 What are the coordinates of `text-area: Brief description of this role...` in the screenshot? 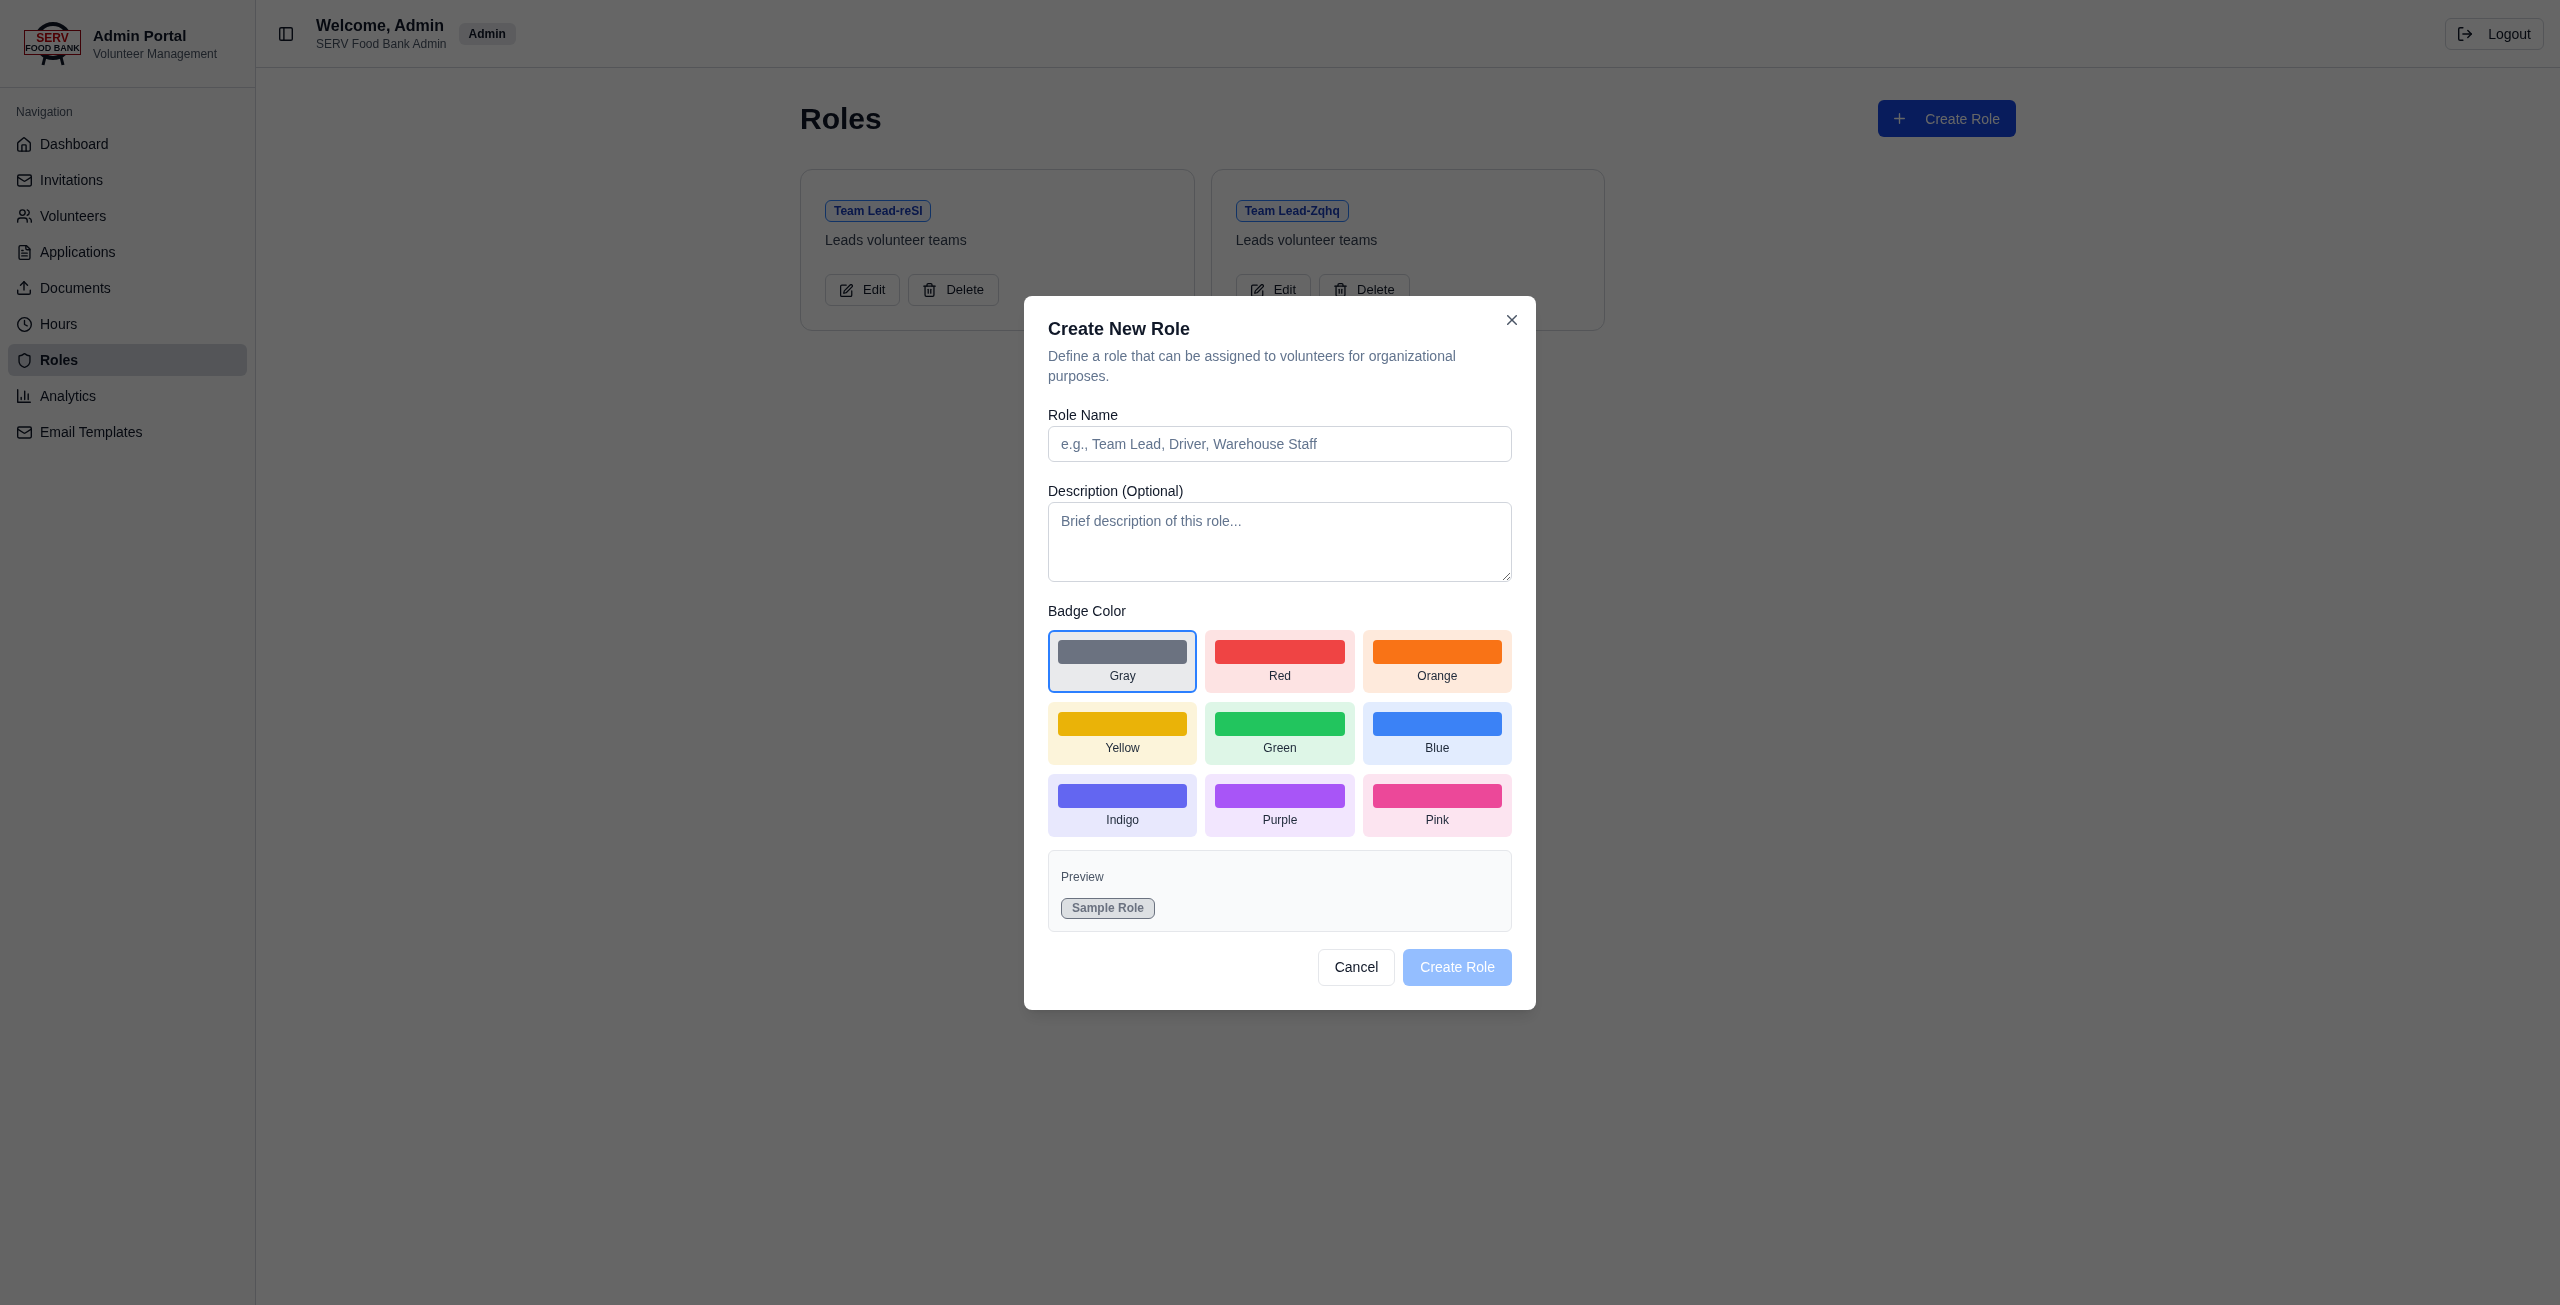 It's located at (1280, 541).